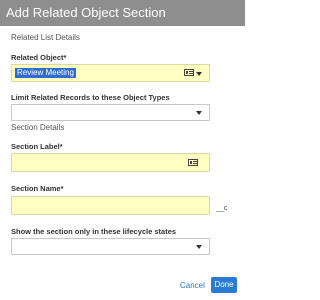  I want to click on section-name-label: Section Name*, so click(37, 188).